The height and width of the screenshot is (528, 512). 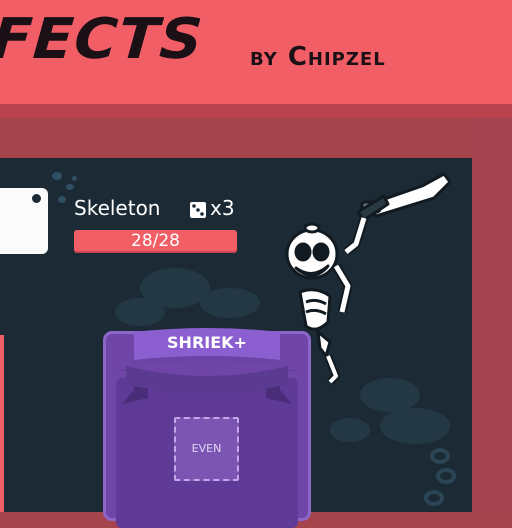 I want to click on enemy-name: Skeleton, so click(x=117, y=208).